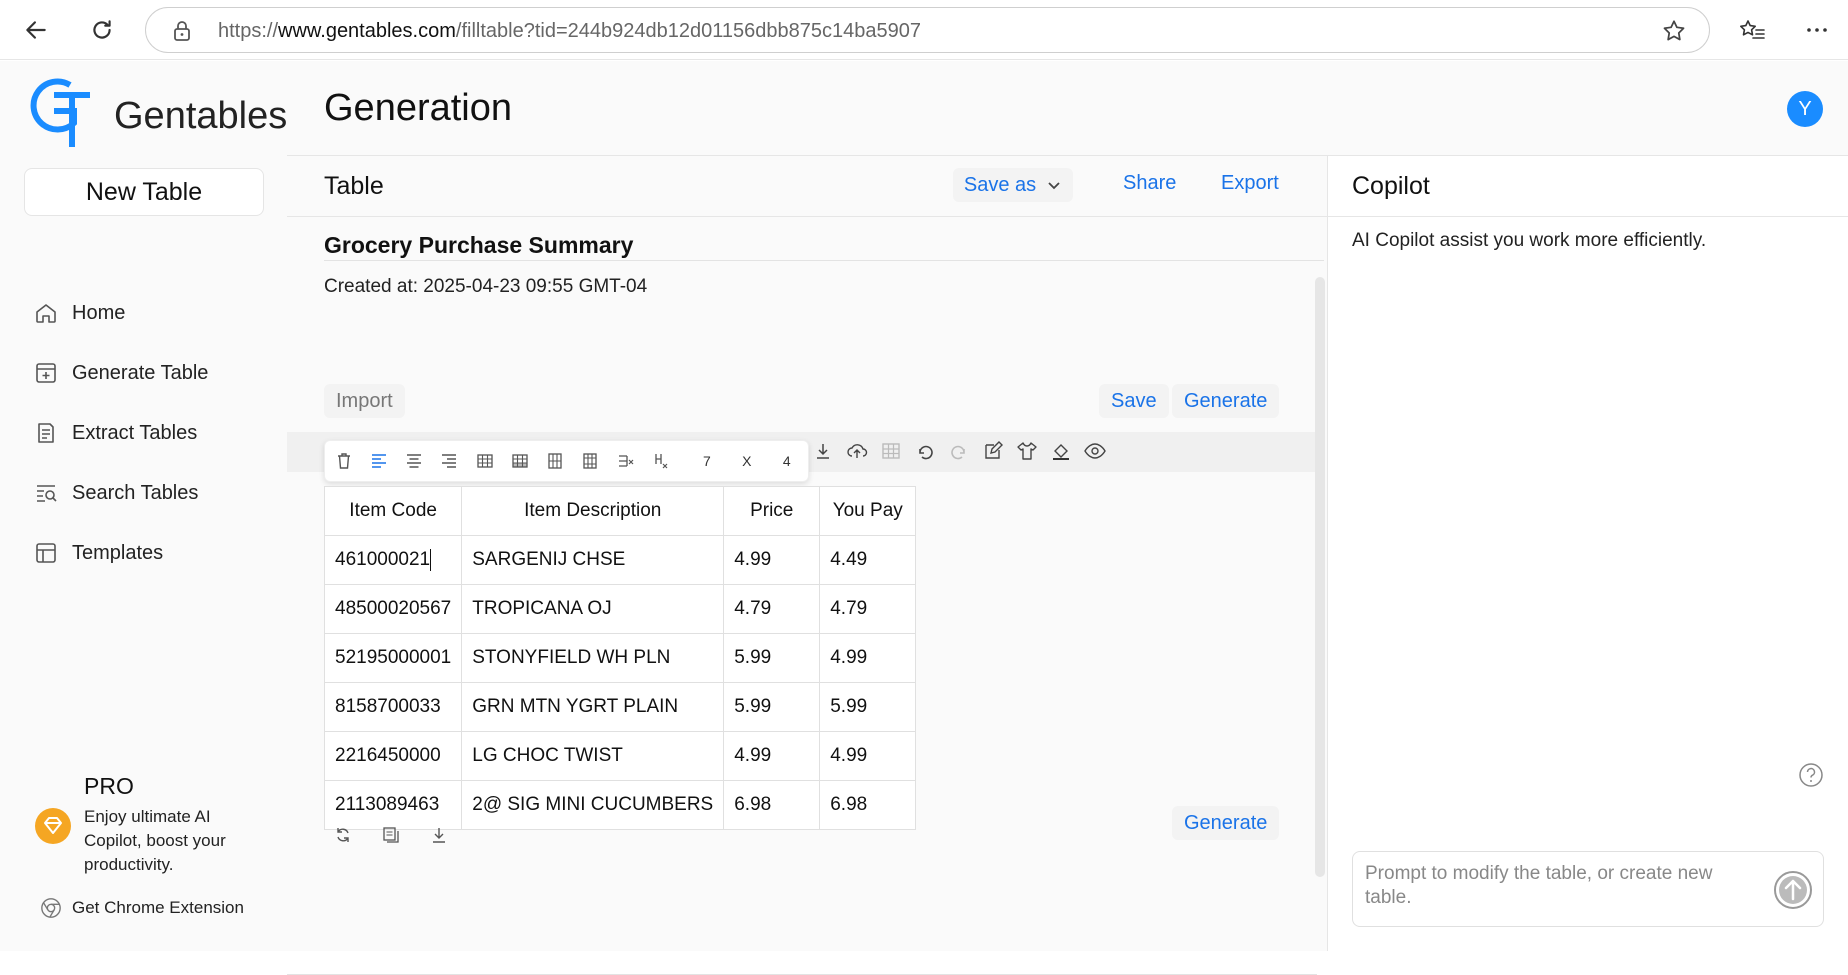  I want to click on shirt-style-icon, so click(1027, 451).